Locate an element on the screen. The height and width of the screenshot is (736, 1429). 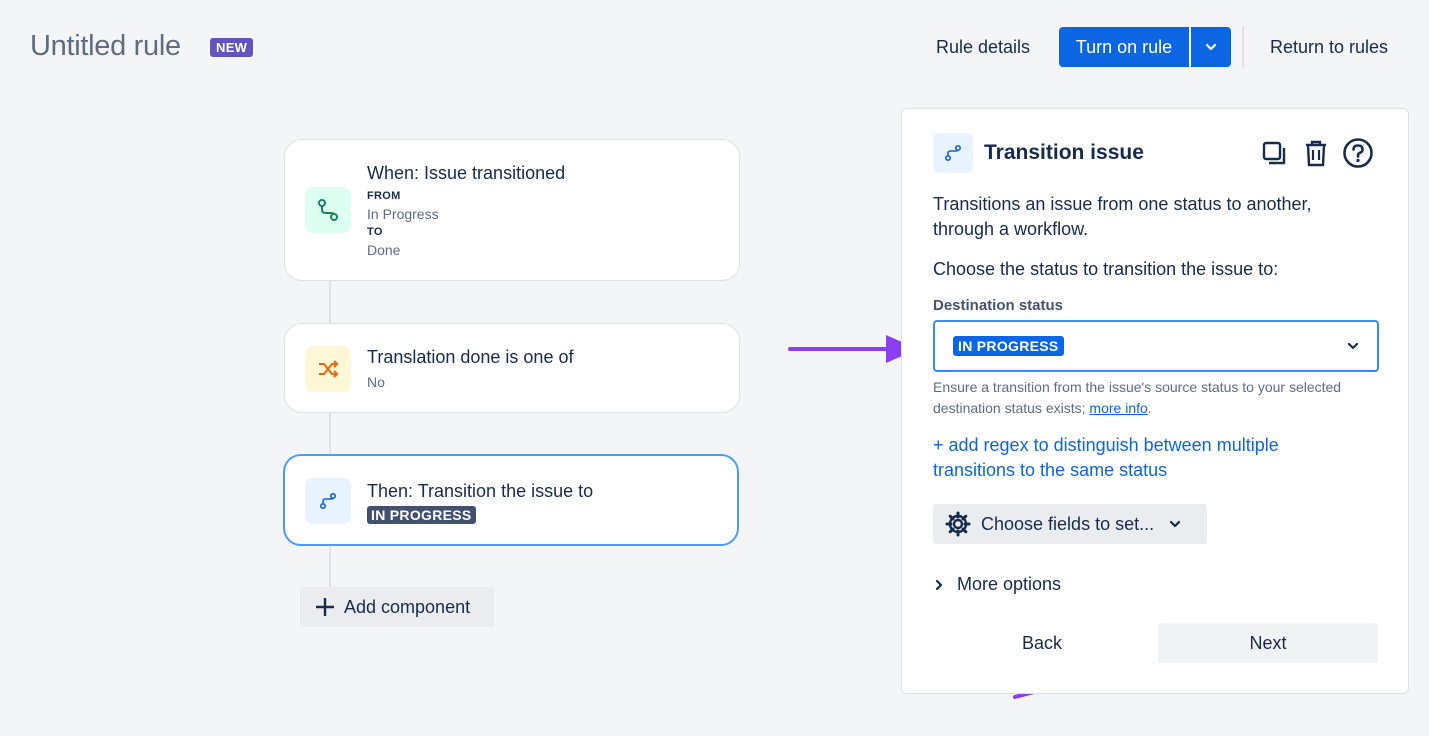
page-title: Untitled rule is located at coordinates (105, 46).